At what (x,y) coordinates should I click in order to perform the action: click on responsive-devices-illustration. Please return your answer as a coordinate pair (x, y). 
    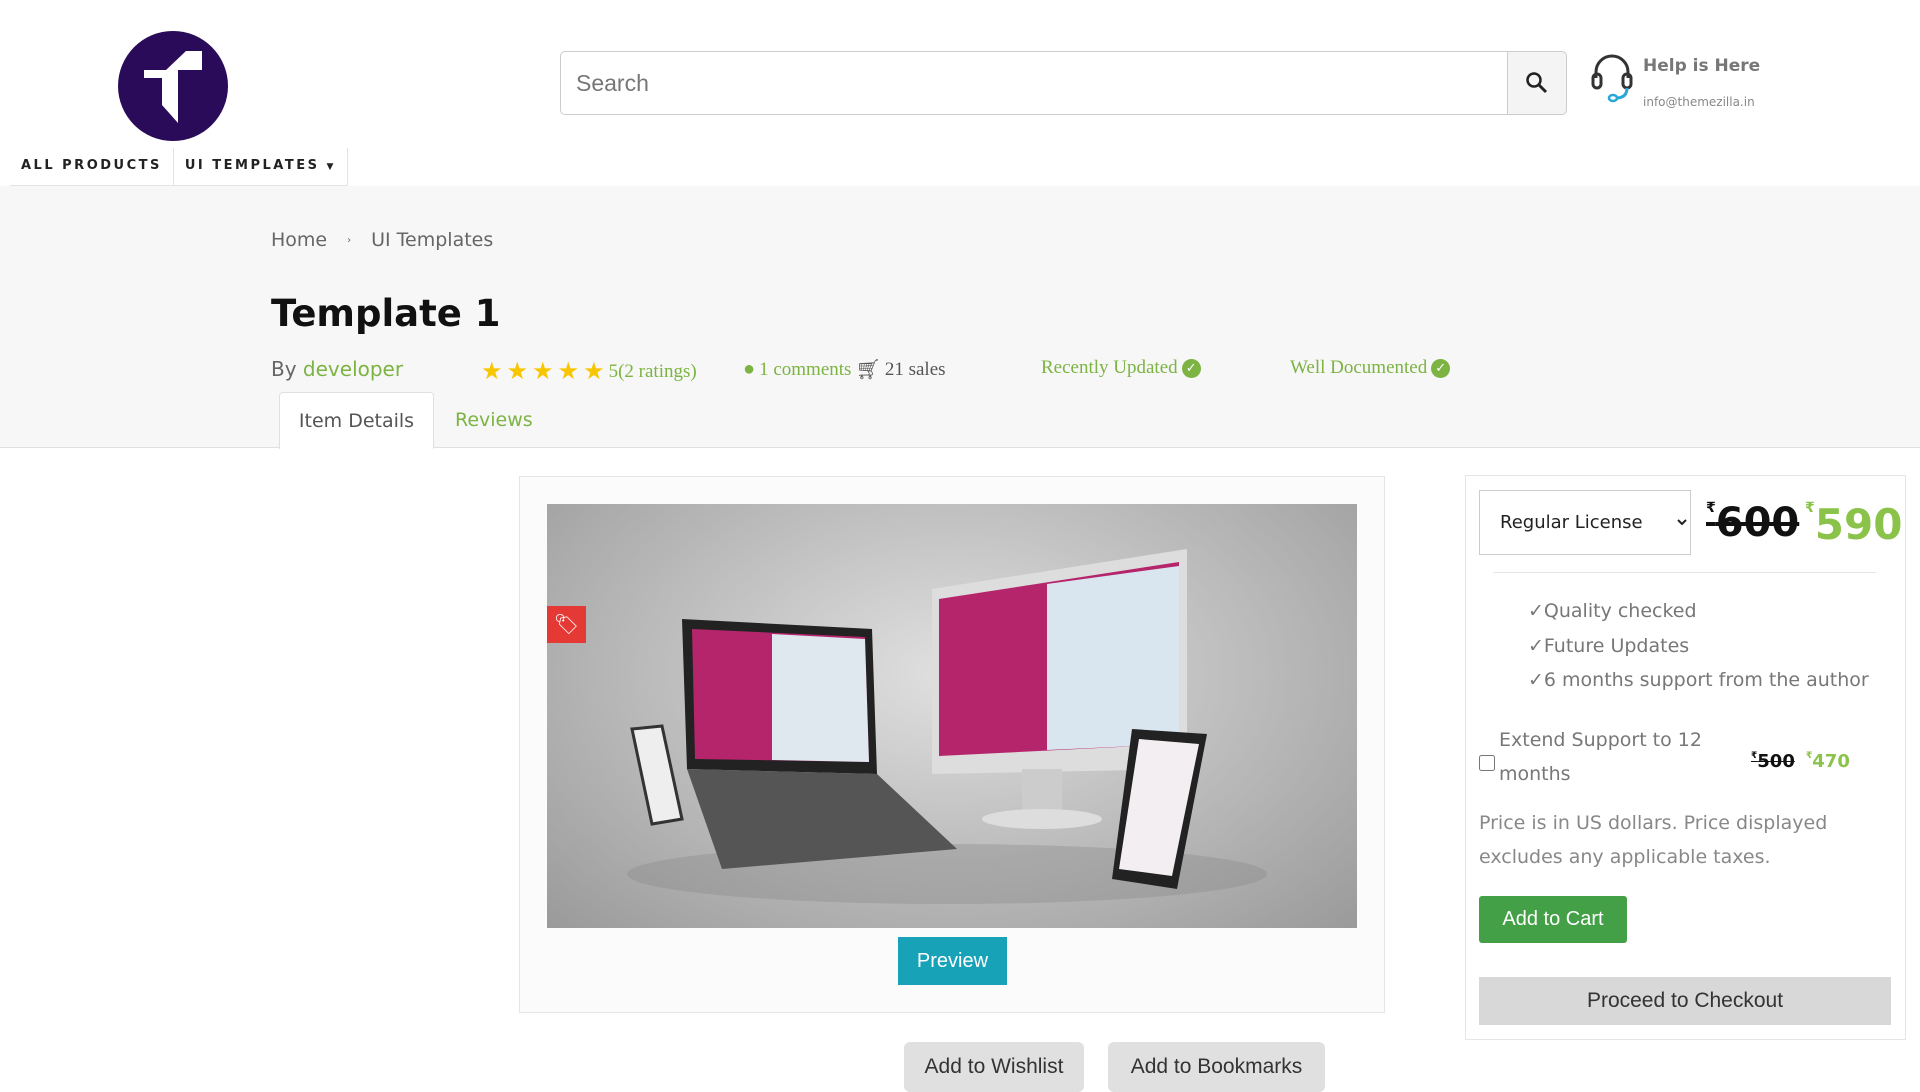
    Looking at the image, I should click on (947, 726).